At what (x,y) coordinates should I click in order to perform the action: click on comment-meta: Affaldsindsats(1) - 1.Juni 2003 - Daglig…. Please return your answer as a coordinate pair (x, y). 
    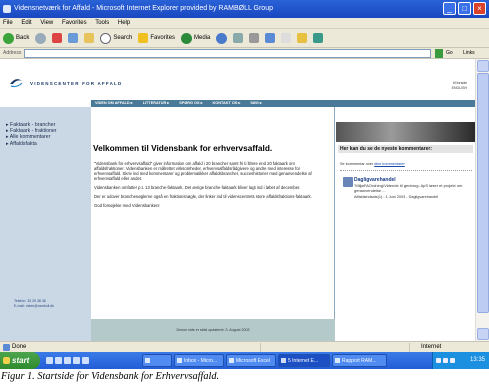
    Looking at the image, I should click on (396, 196).